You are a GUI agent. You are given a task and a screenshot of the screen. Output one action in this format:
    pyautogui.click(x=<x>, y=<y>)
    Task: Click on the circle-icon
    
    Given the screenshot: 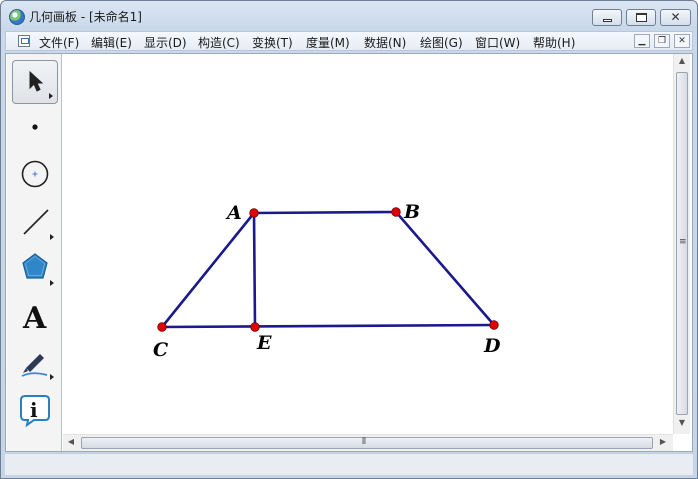 What is the action you would take?
    pyautogui.click(x=35, y=174)
    